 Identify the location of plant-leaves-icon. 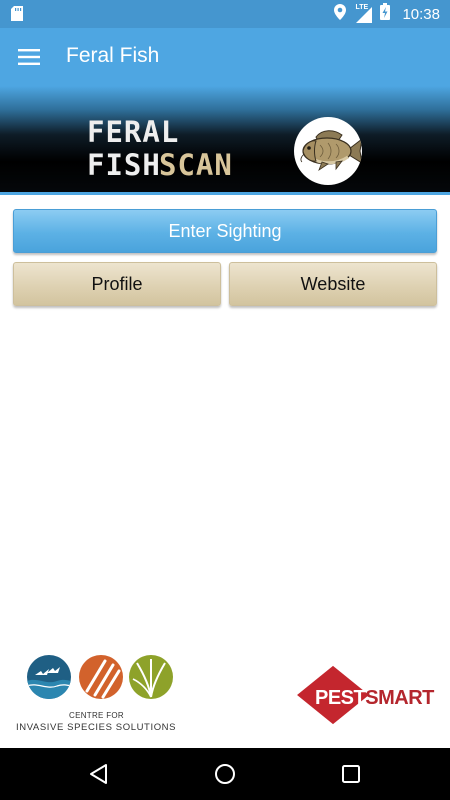
(151, 677).